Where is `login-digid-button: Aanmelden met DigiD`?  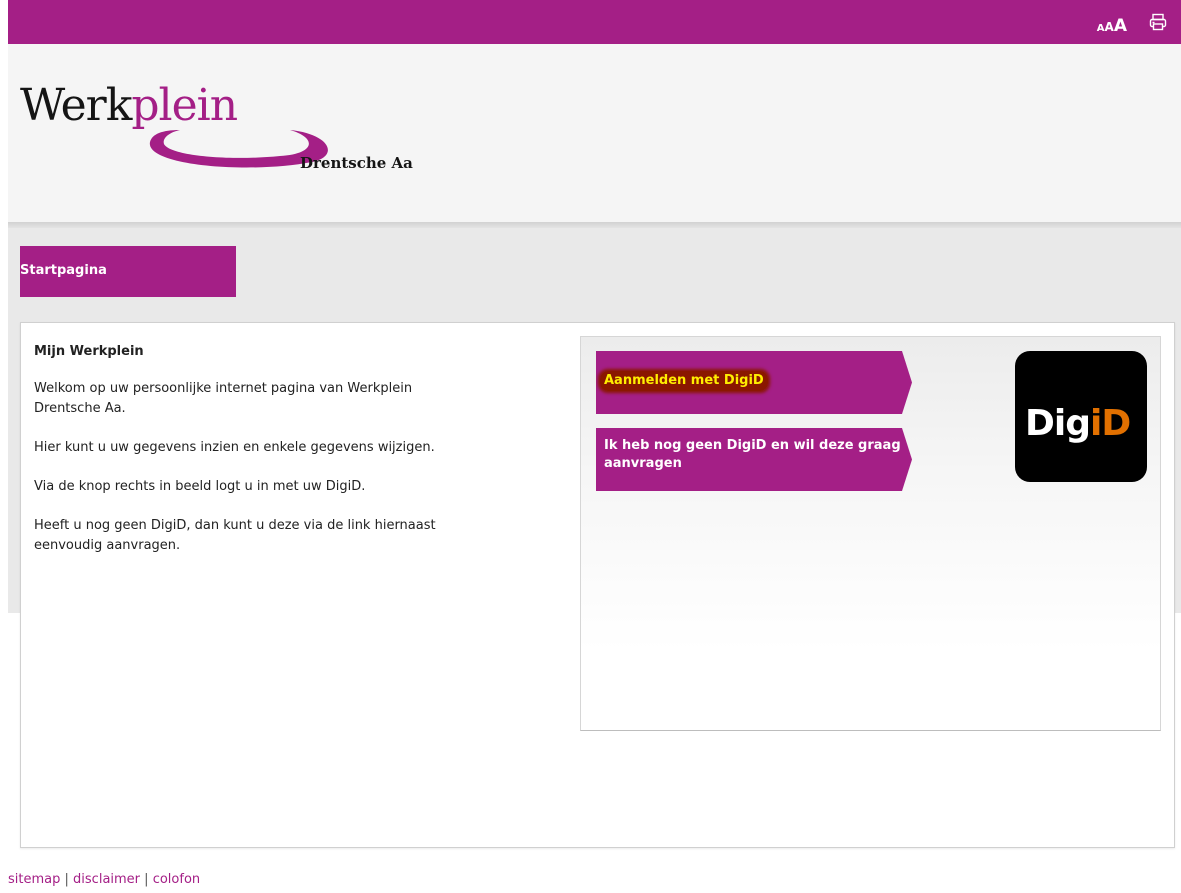 login-digid-button: Aanmelden met DigiD is located at coordinates (754, 382).